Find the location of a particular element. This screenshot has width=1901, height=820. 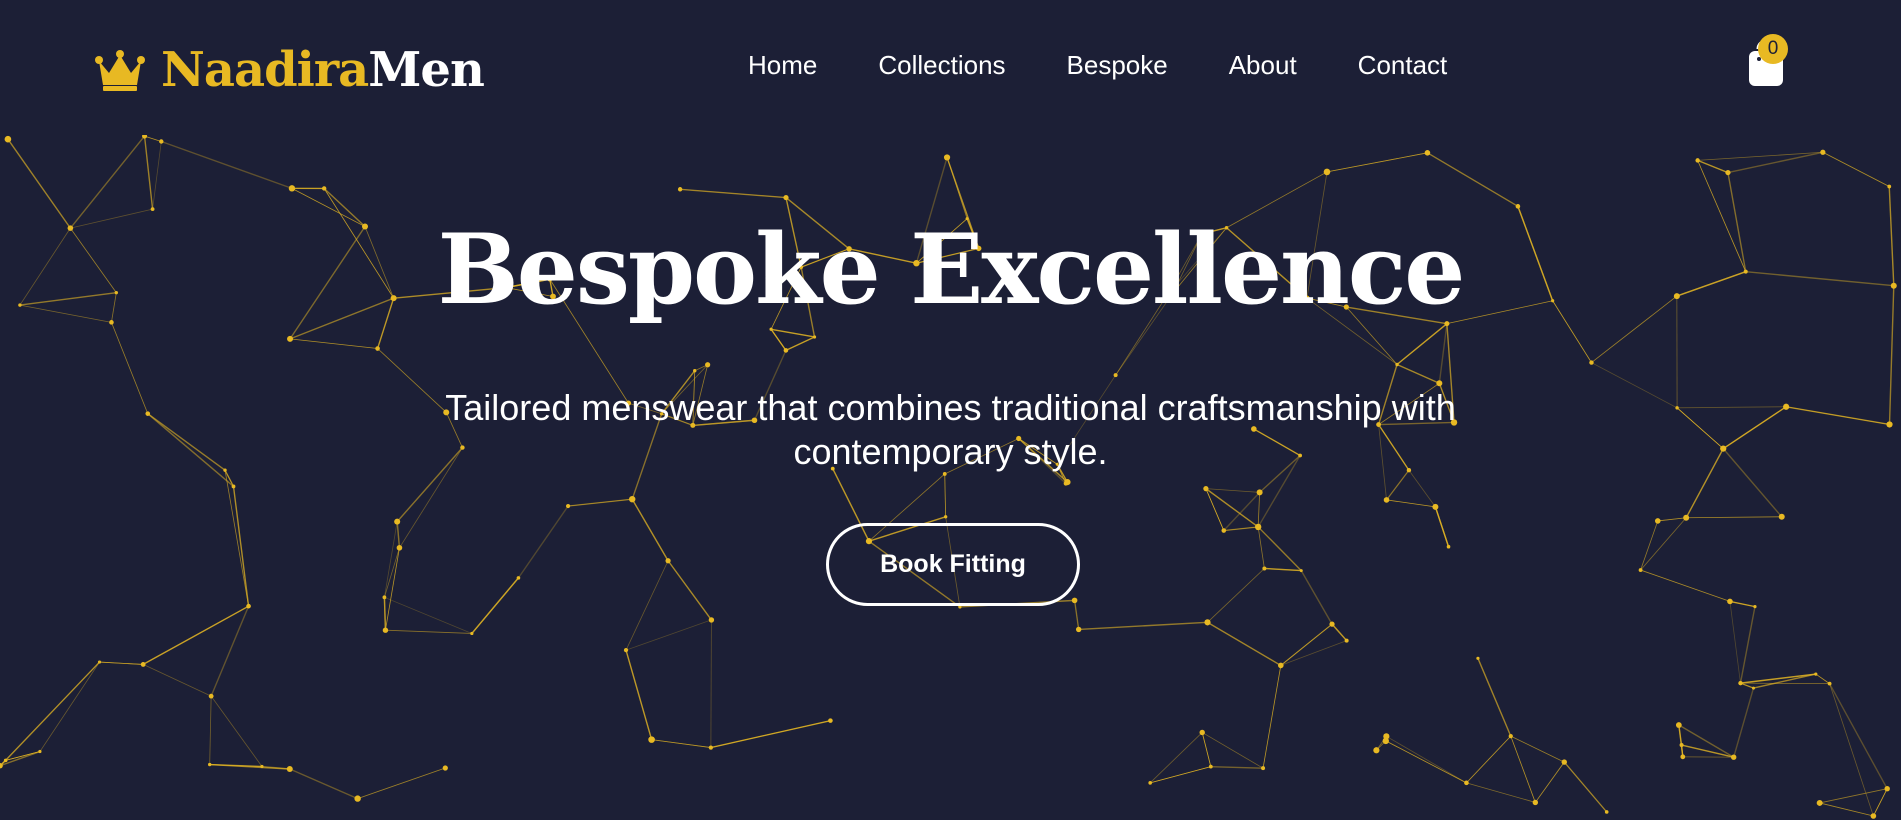

nav-bespoke: Bespoke is located at coordinates (1117, 65).